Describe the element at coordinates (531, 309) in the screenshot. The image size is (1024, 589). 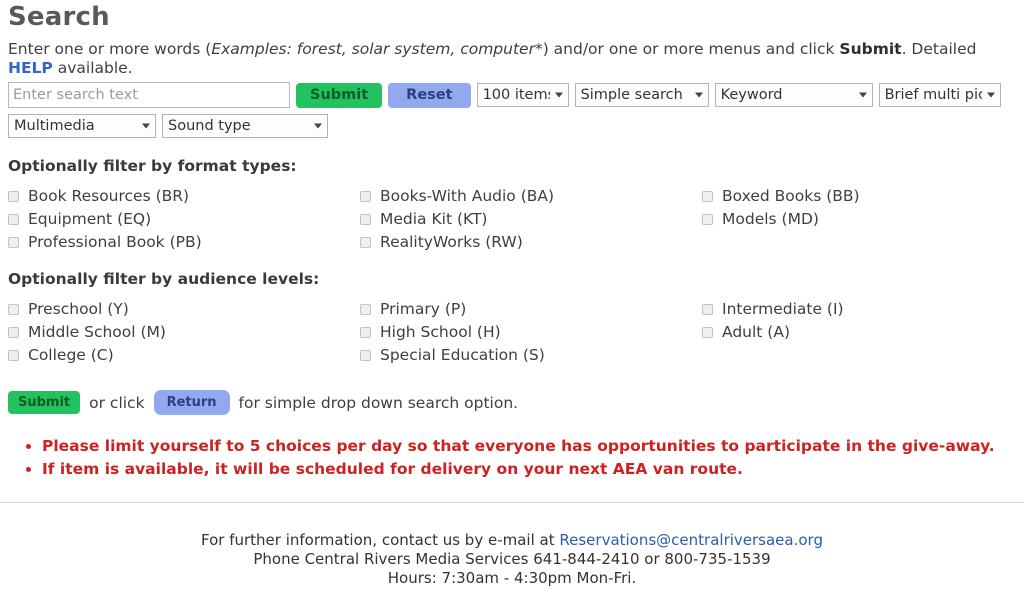
I see `checkbox-primary: Primary (P)` at that location.